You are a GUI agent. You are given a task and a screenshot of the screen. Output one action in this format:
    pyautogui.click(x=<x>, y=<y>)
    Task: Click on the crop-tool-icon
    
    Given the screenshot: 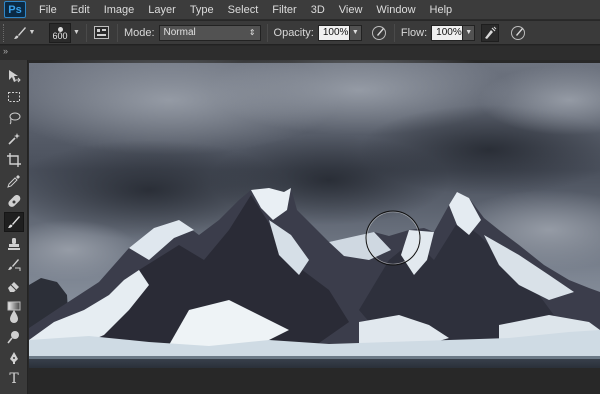 What is the action you would take?
    pyautogui.click(x=14, y=160)
    